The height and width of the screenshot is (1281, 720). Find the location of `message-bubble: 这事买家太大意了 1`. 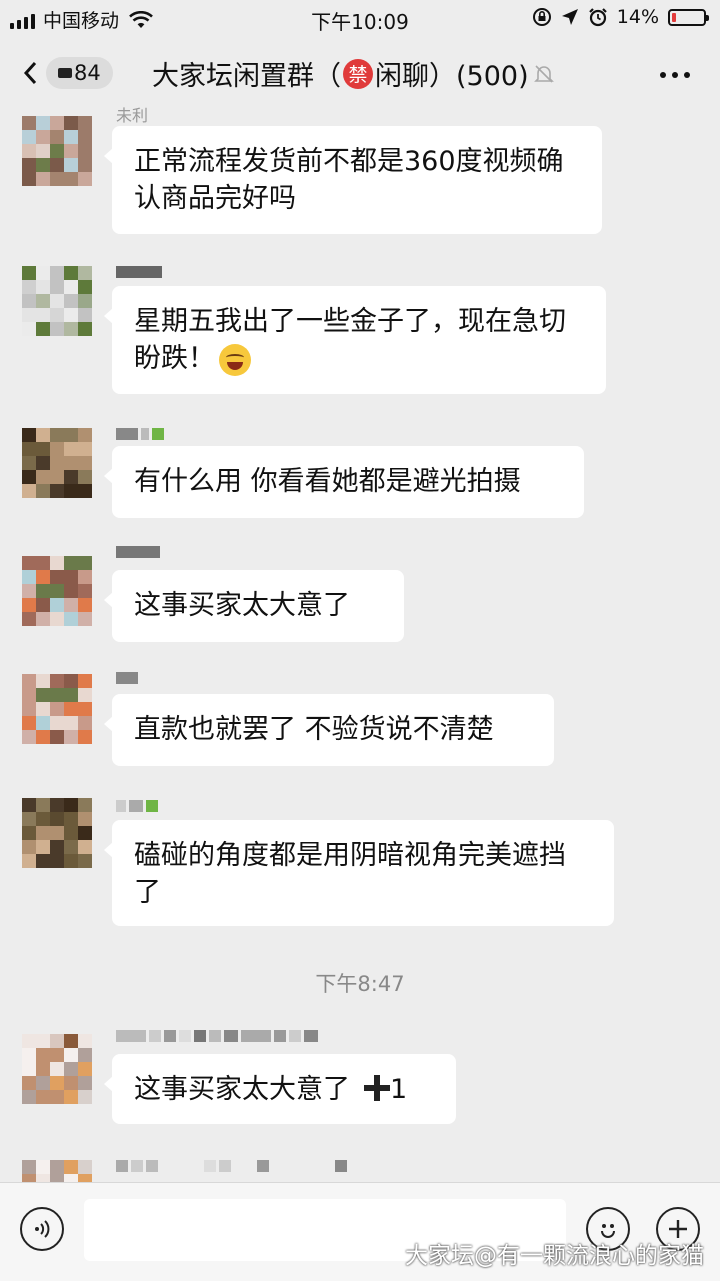

message-bubble: 这事买家太大意了 1 is located at coordinates (280, 1089).